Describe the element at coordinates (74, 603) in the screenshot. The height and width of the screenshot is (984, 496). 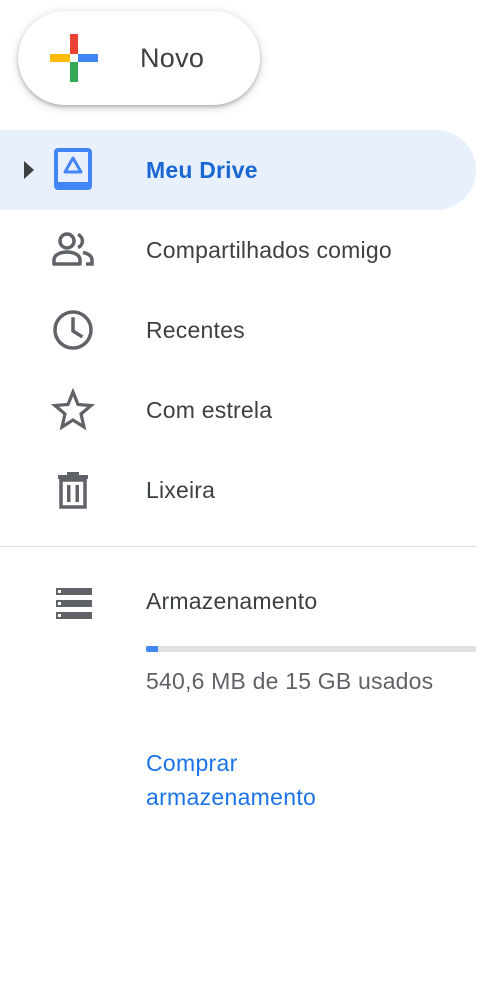
I see `storage-icon` at that location.